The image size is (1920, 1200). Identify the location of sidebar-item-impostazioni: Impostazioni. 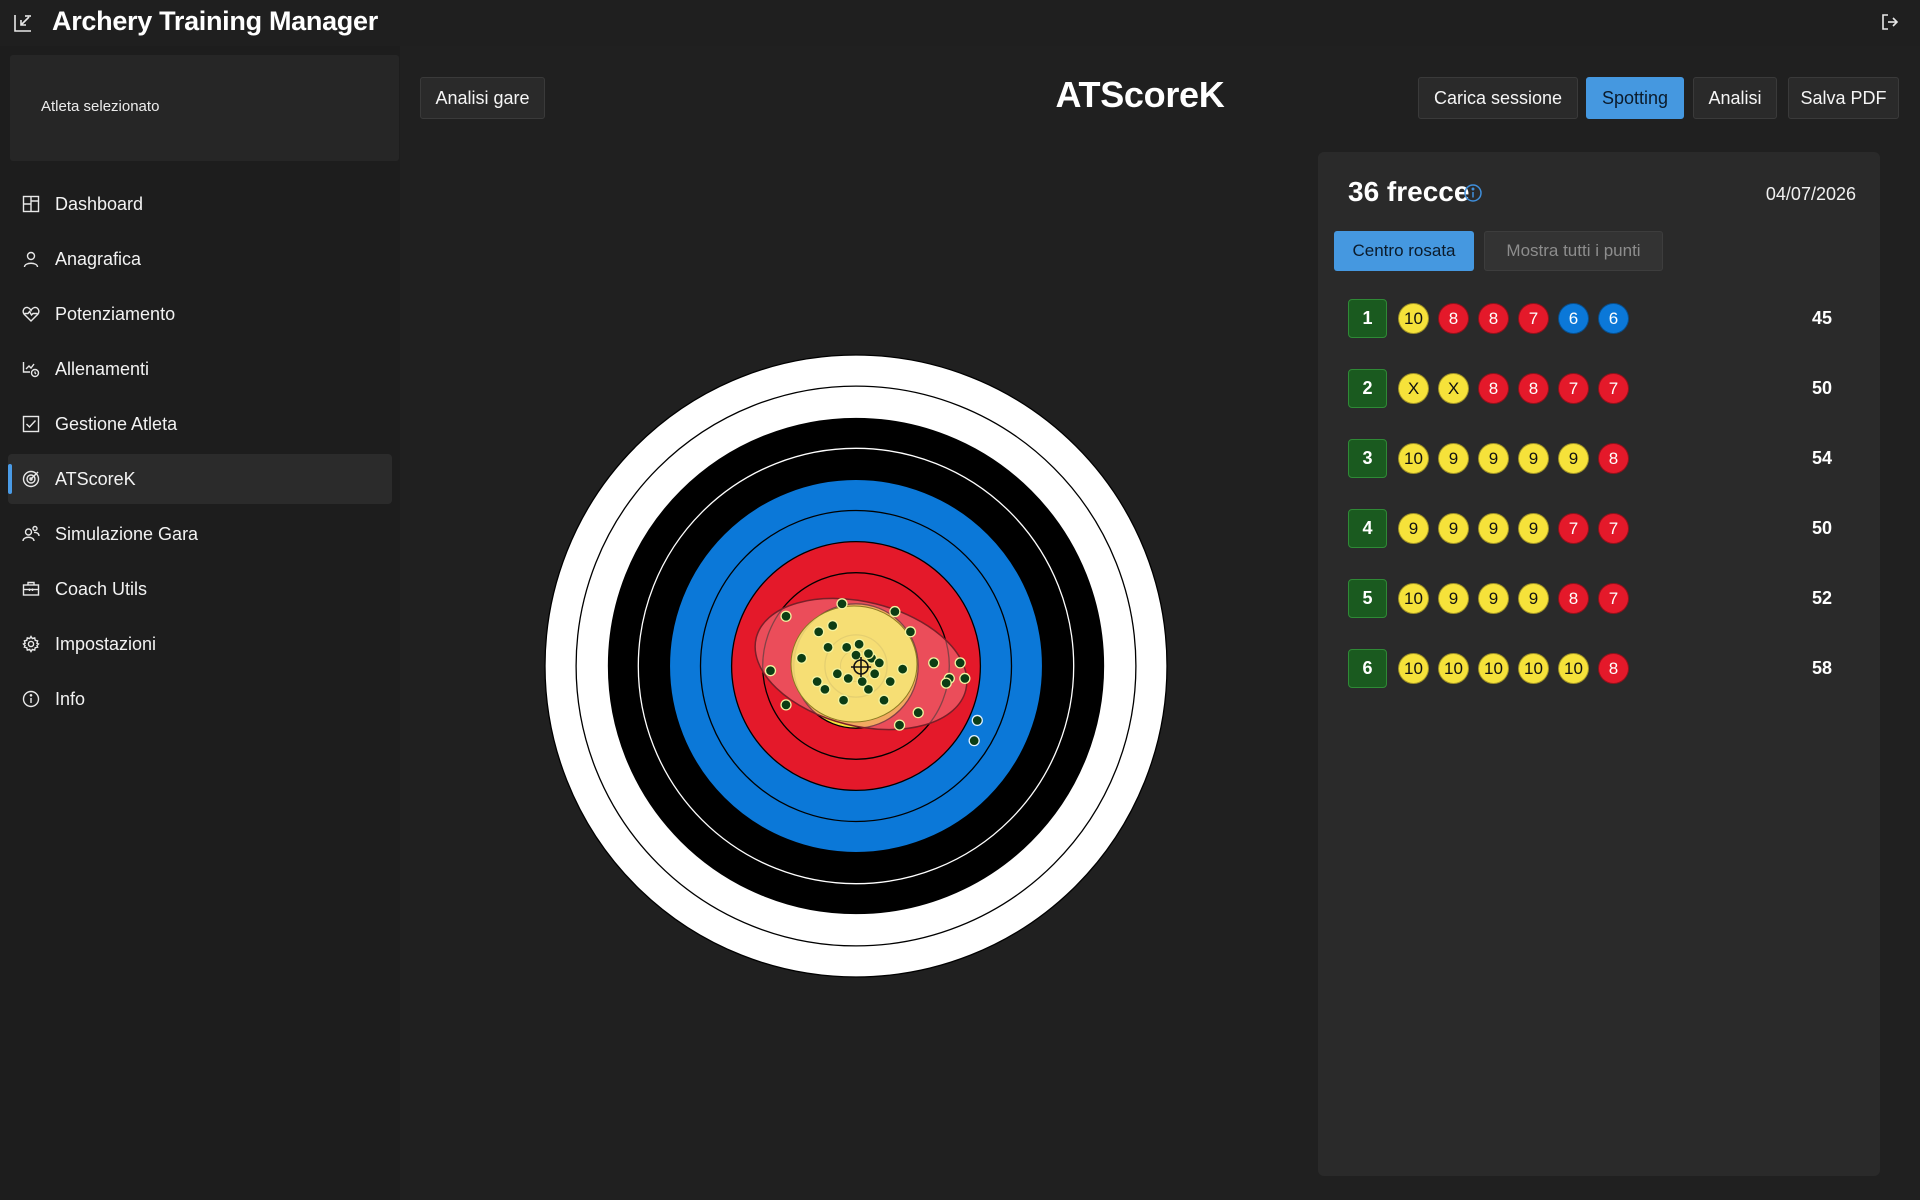
(200, 644).